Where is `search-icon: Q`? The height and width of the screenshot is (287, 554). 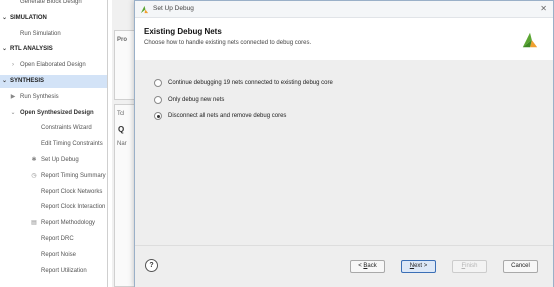 search-icon: Q is located at coordinates (121, 129).